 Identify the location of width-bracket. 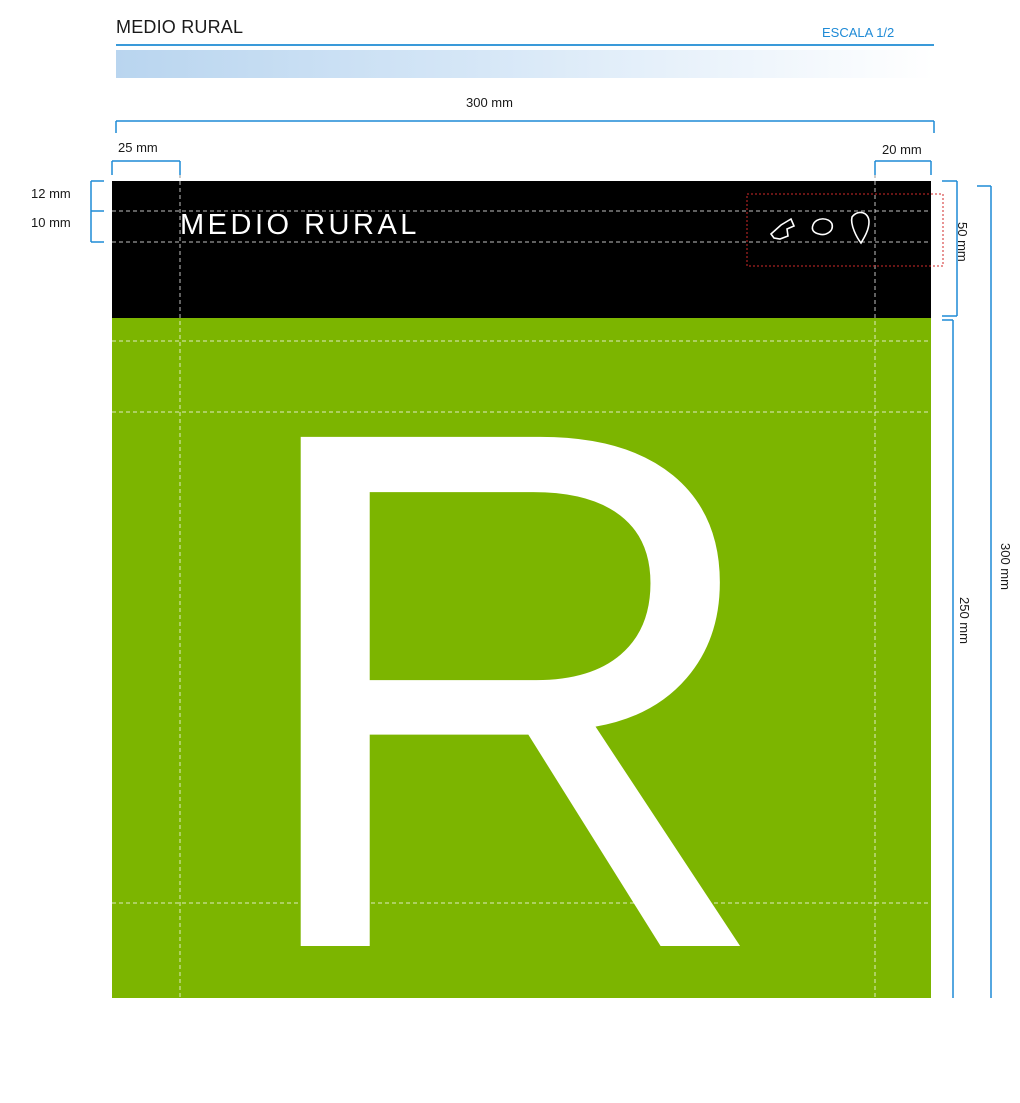
(525, 126).